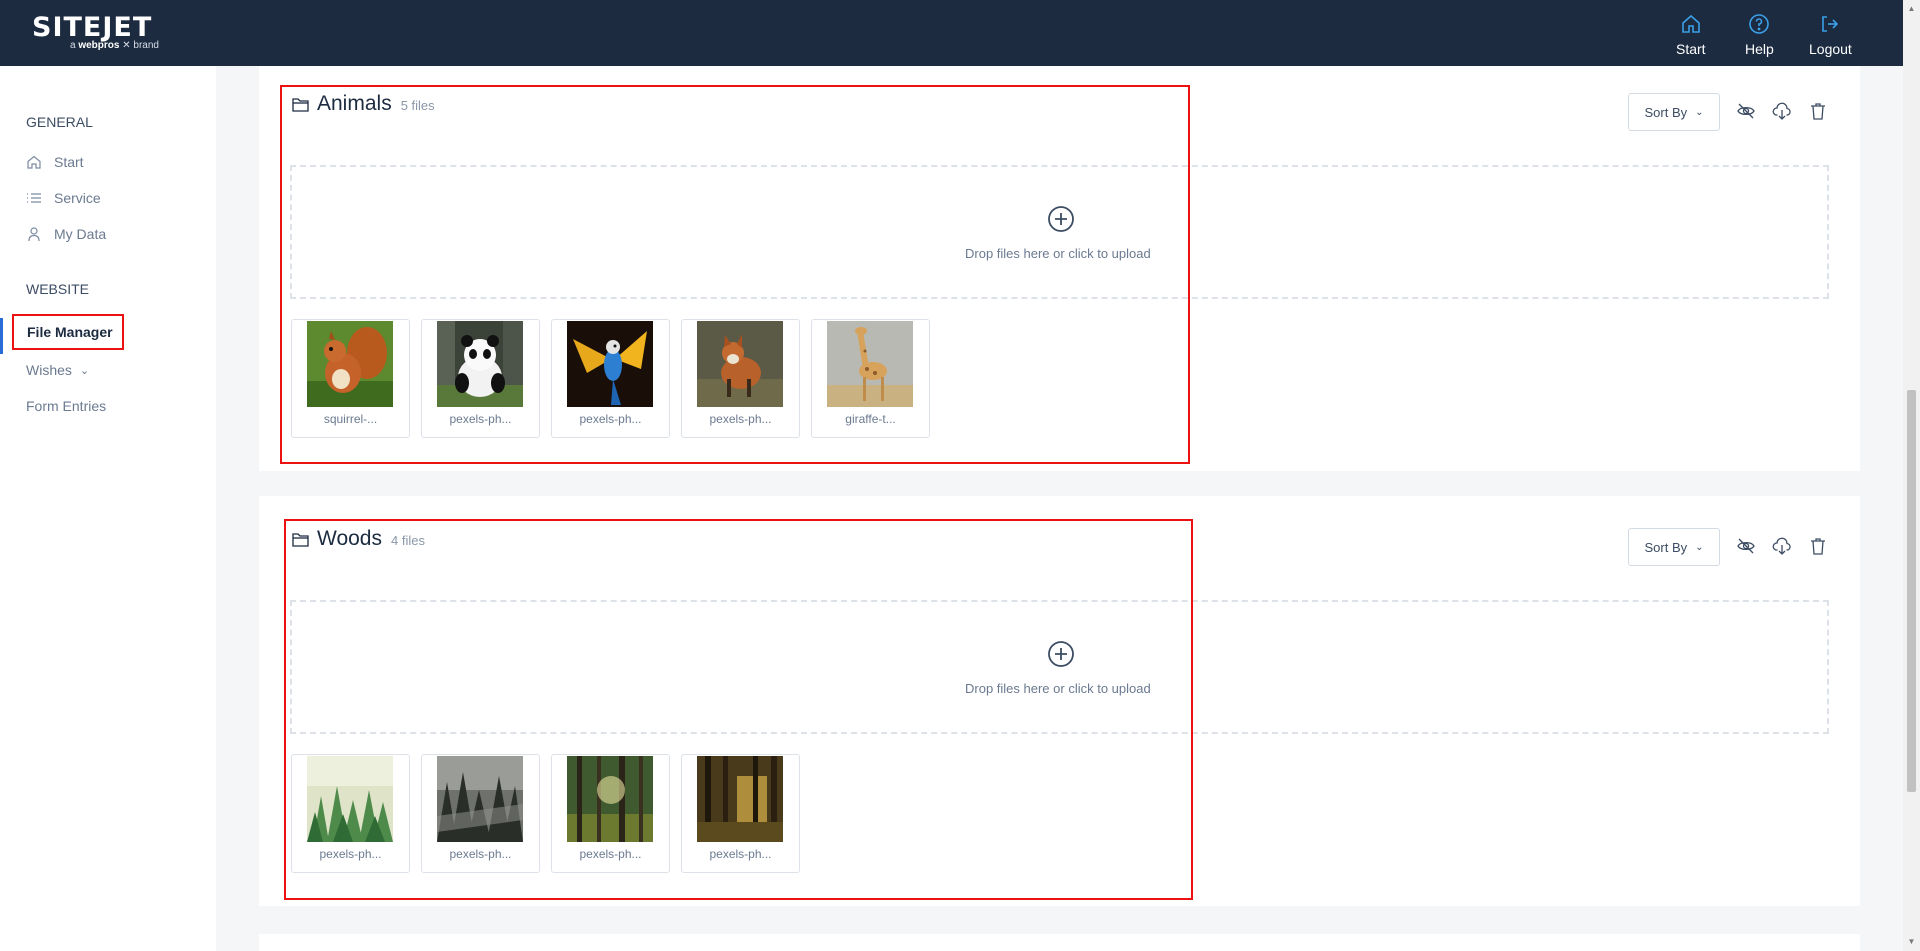 The image size is (1920, 951). What do you see at coordinates (114, 45) in the screenshot?
I see `logo-tagline: a webpros ✕ brand` at bounding box center [114, 45].